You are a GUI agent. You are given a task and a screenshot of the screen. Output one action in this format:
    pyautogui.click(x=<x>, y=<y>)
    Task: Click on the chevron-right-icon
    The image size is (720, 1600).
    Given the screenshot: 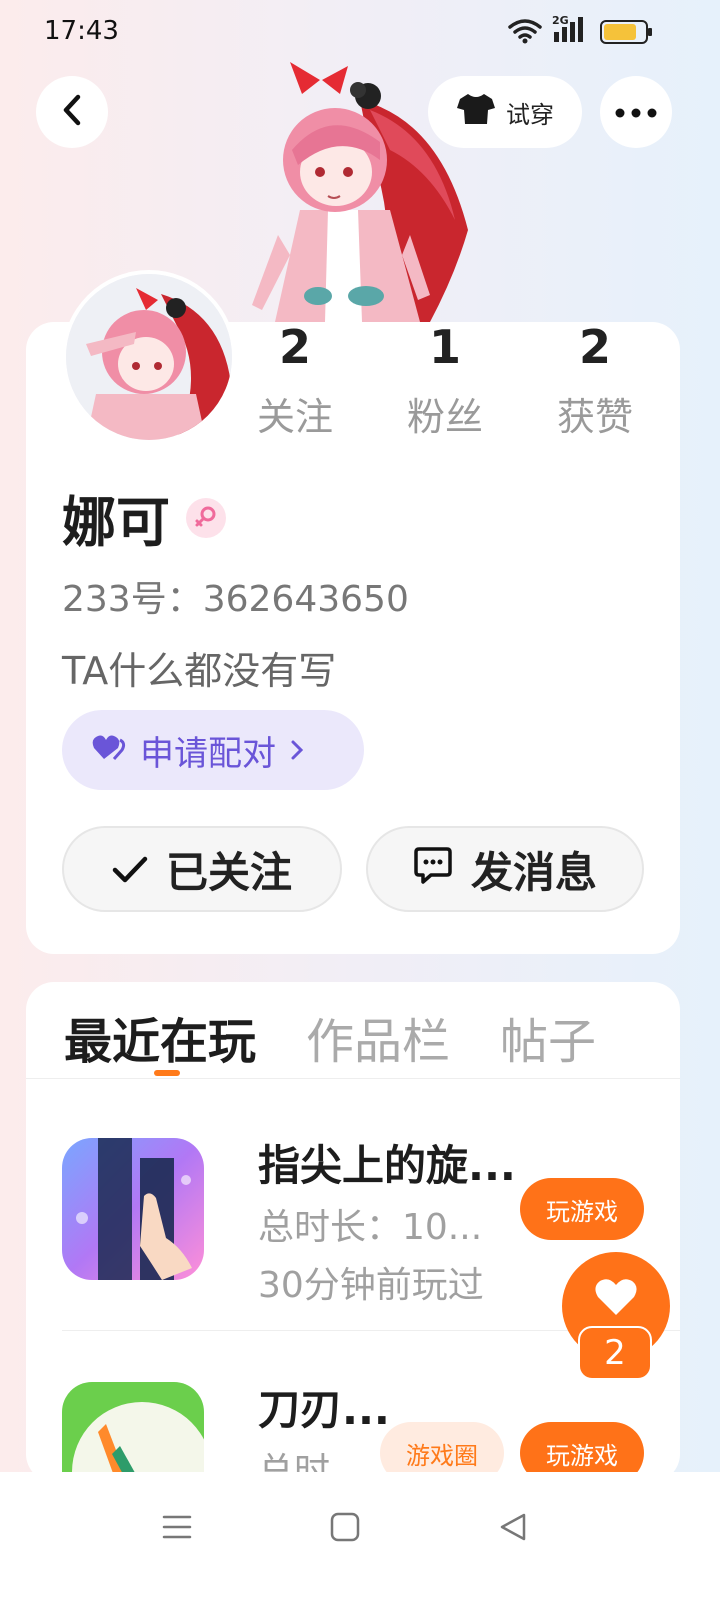 What is the action you would take?
    pyautogui.click(x=297, y=750)
    